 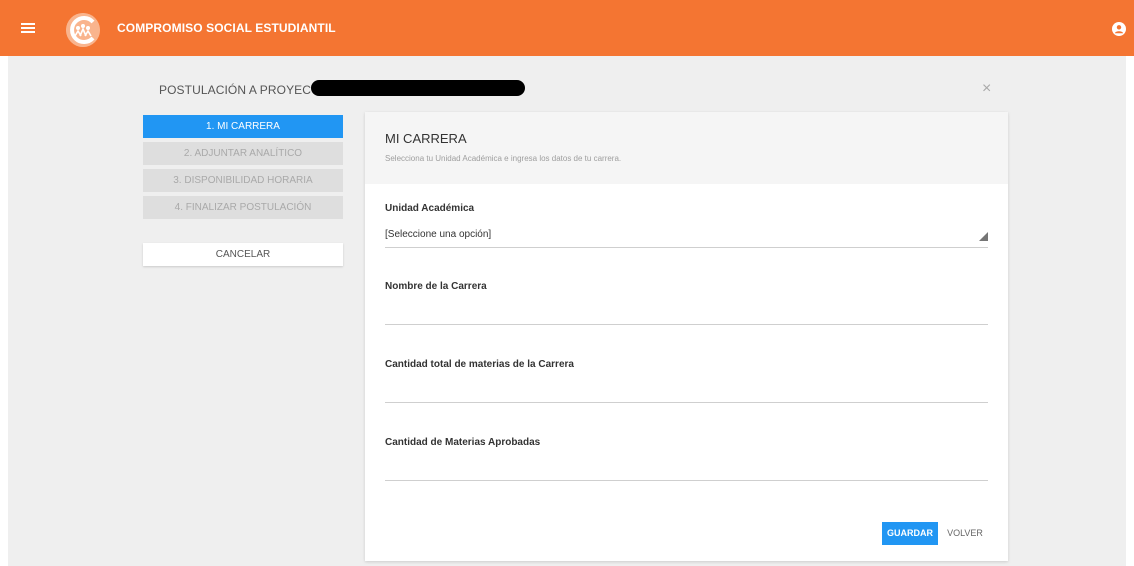 What do you see at coordinates (686, 480) in the screenshot?
I see `materias-aprobadas-underline` at bounding box center [686, 480].